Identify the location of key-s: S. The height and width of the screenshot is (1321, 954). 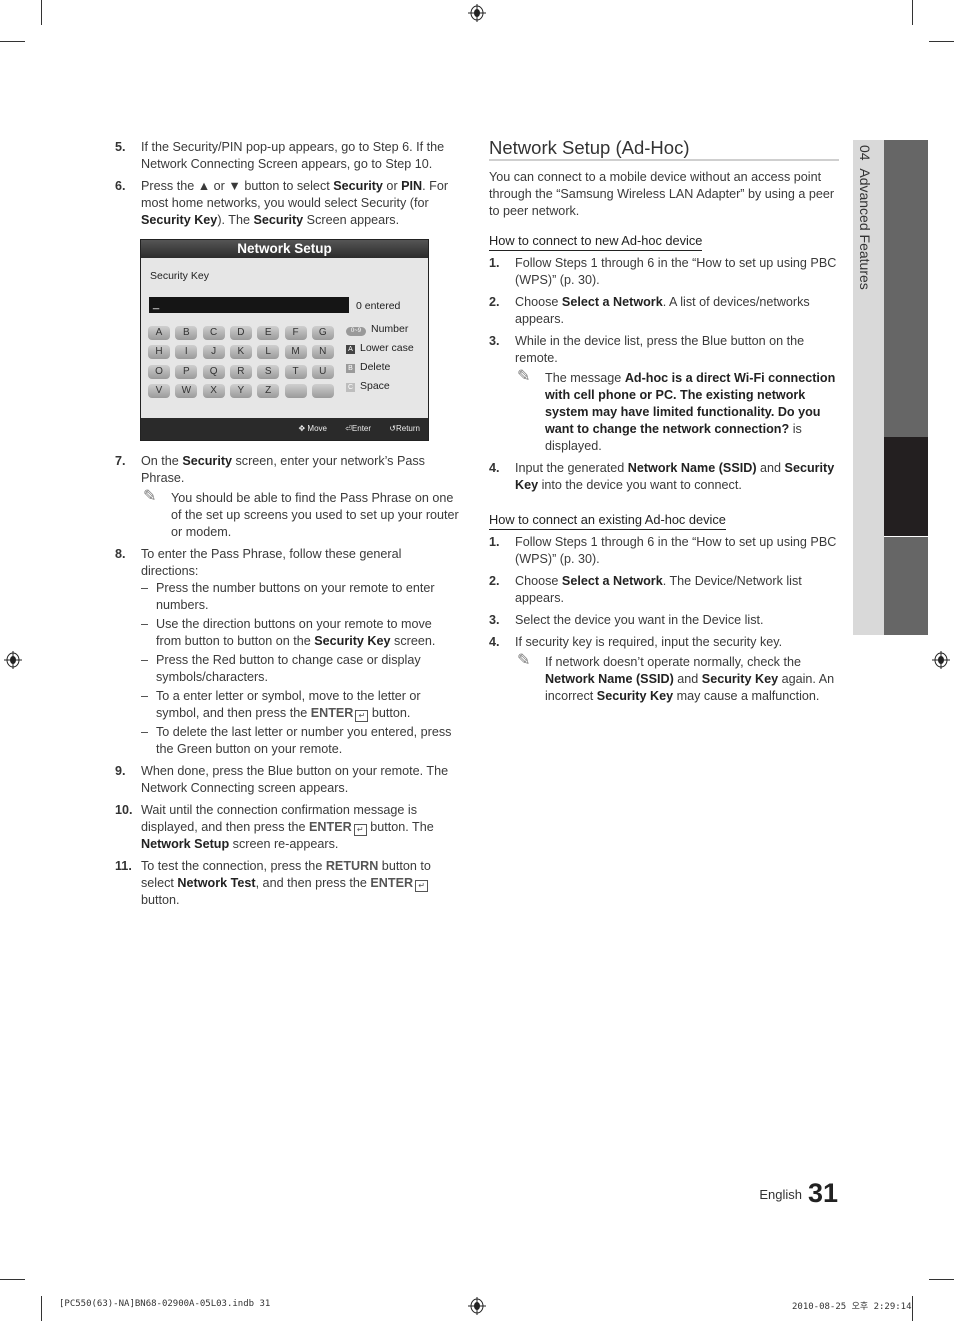
(268, 371).